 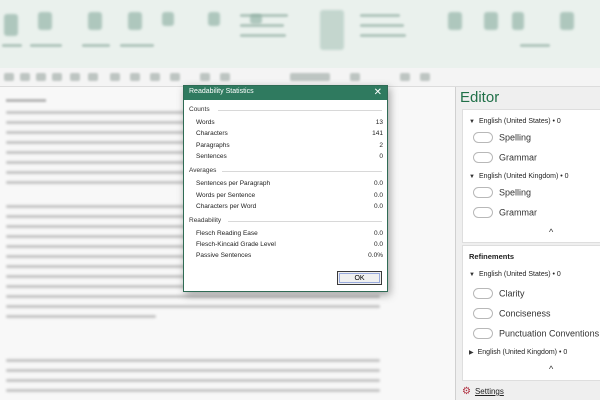 What do you see at coordinates (466, 391) in the screenshot?
I see `gear-icon: ⚙` at bounding box center [466, 391].